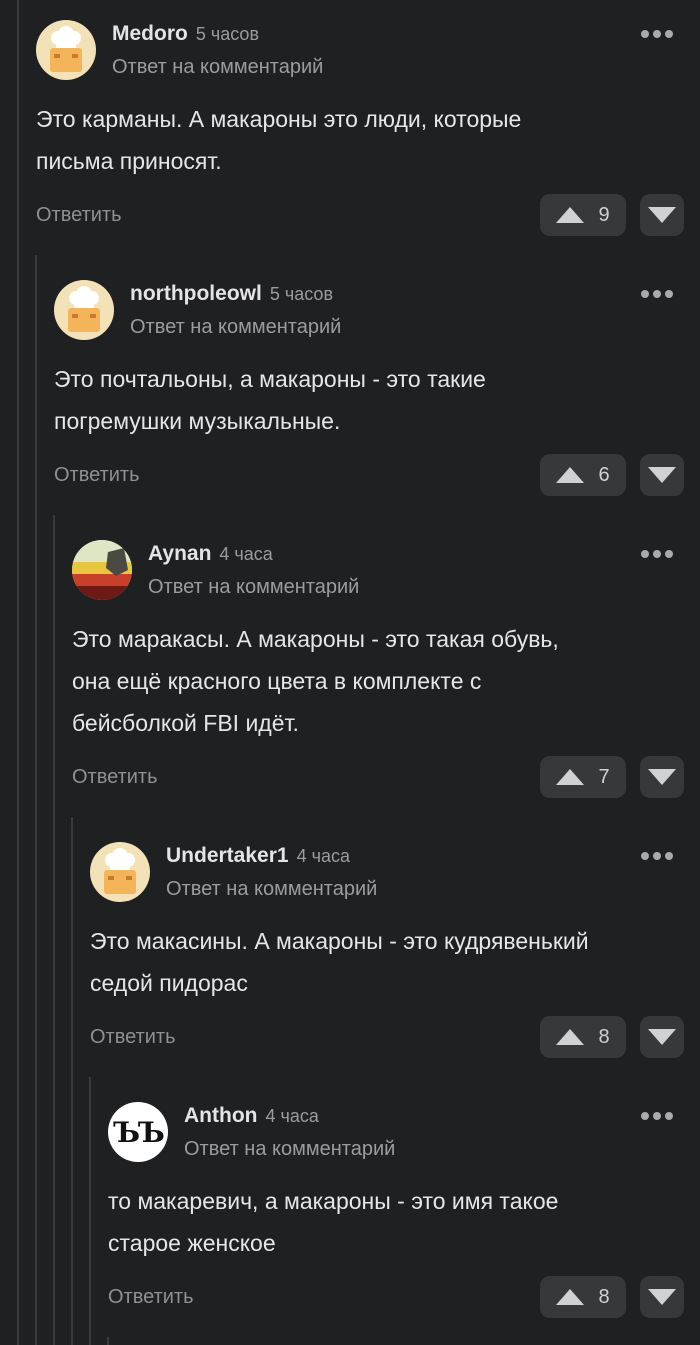  What do you see at coordinates (102, 570) in the screenshot?
I see `photo-avatar-icon` at bounding box center [102, 570].